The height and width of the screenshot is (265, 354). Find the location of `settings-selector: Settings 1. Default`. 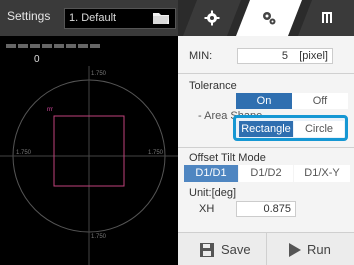

settings-selector: Settings 1. Default is located at coordinates (89, 18).